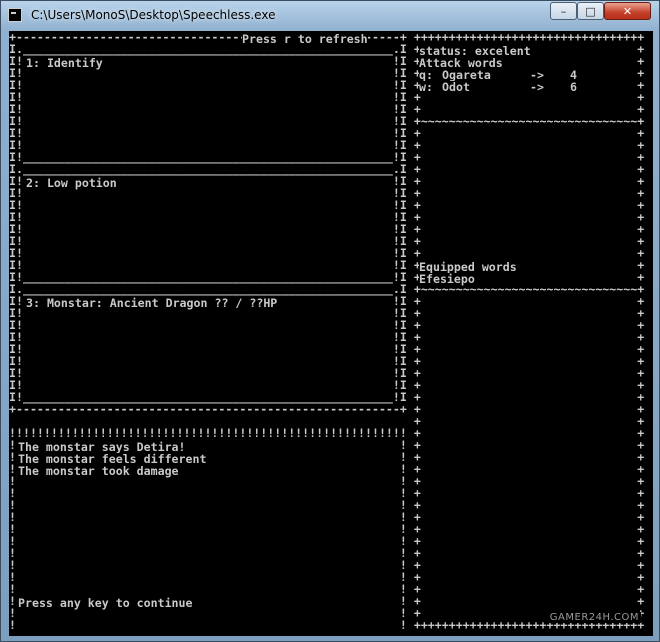  What do you see at coordinates (98, 471) in the screenshot?
I see `message-line-3: The monstar took damage` at bounding box center [98, 471].